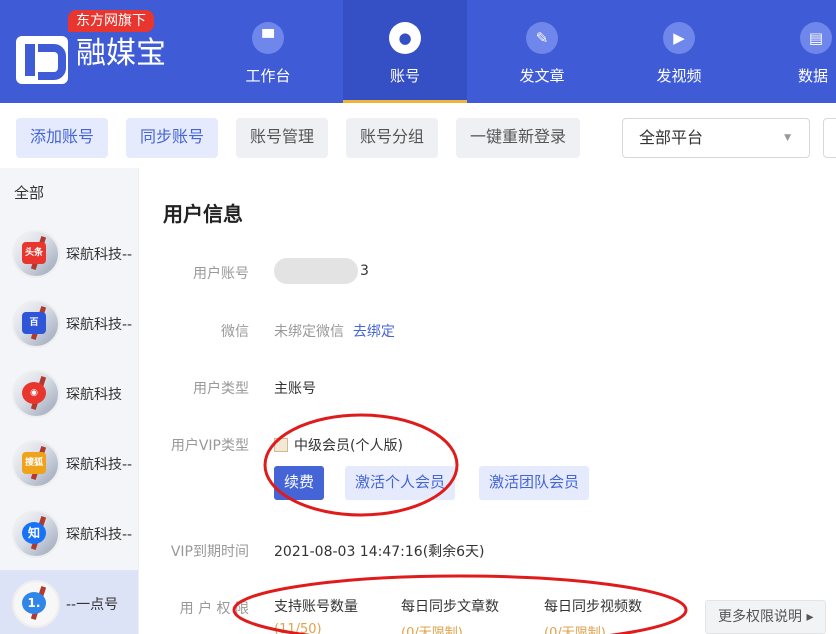 This screenshot has width=836, height=634. What do you see at coordinates (94, 395) in the screenshot?
I see `account-name: 琛航科技` at bounding box center [94, 395].